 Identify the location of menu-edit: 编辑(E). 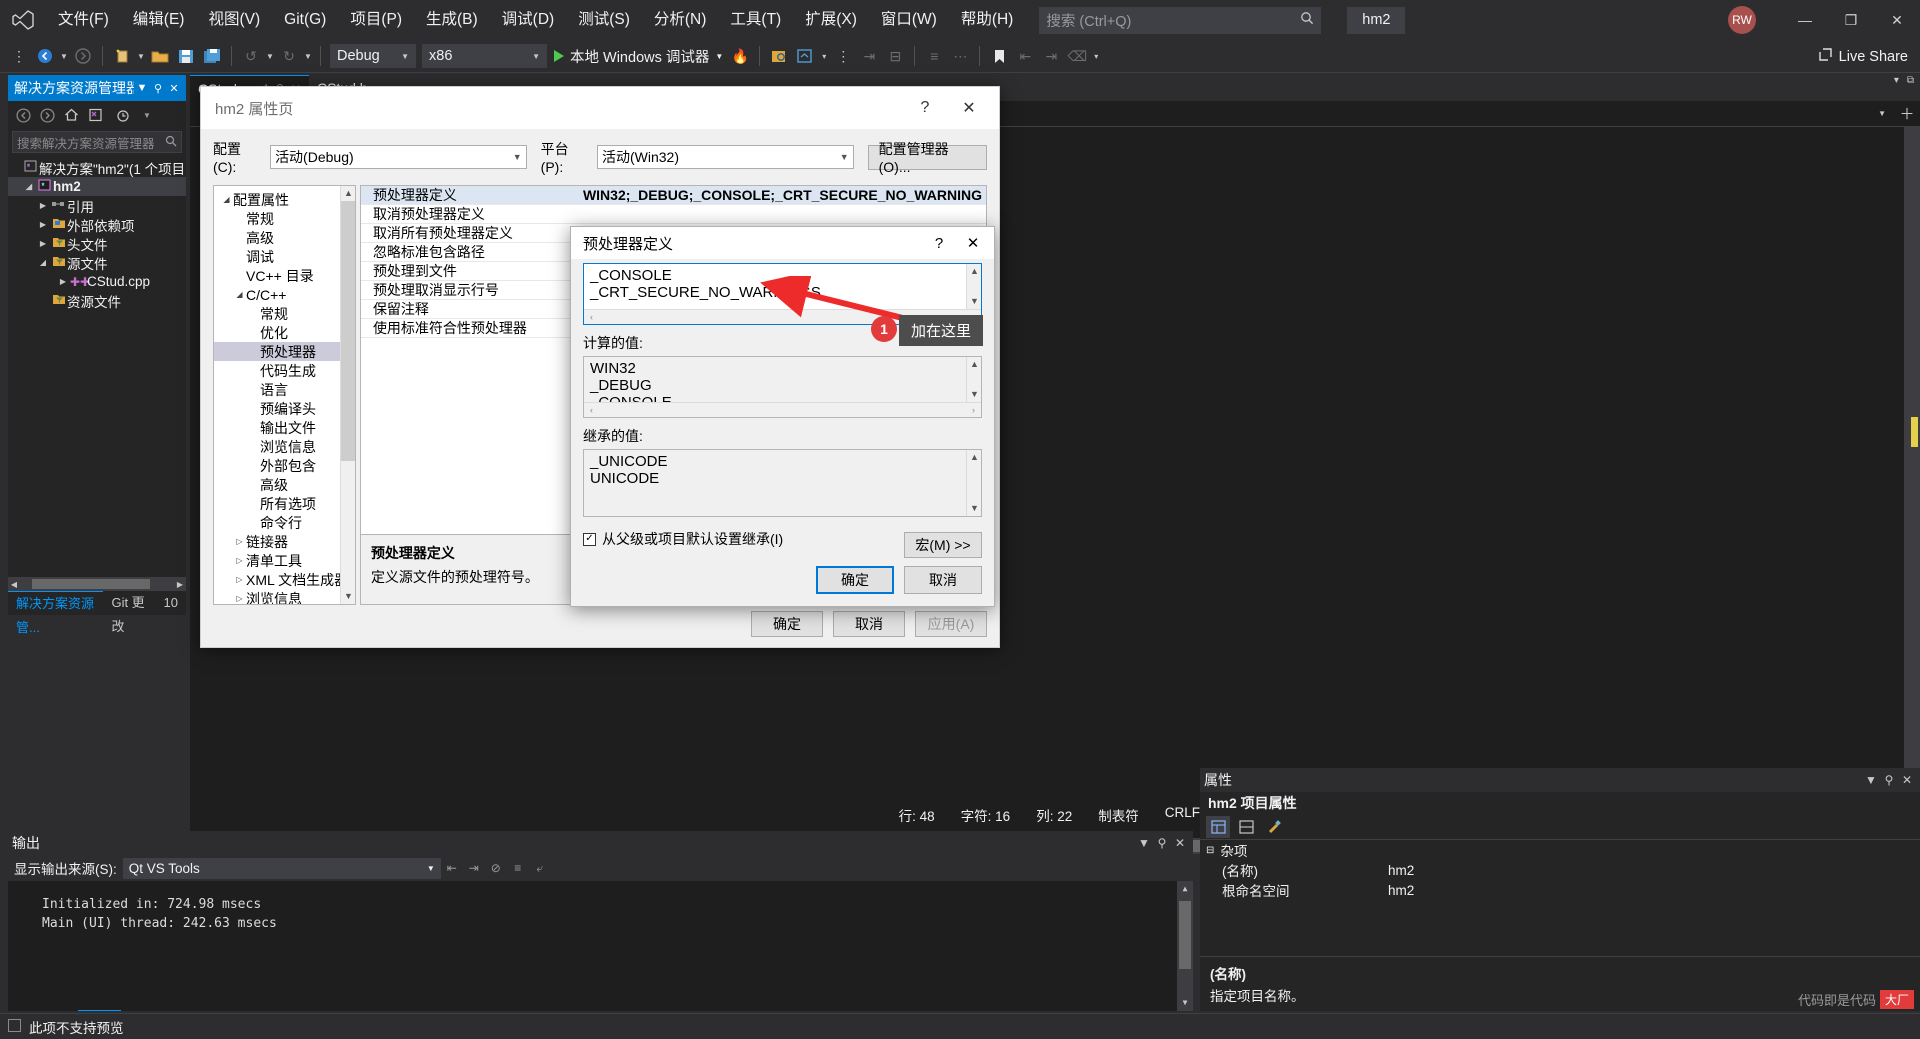
(159, 20).